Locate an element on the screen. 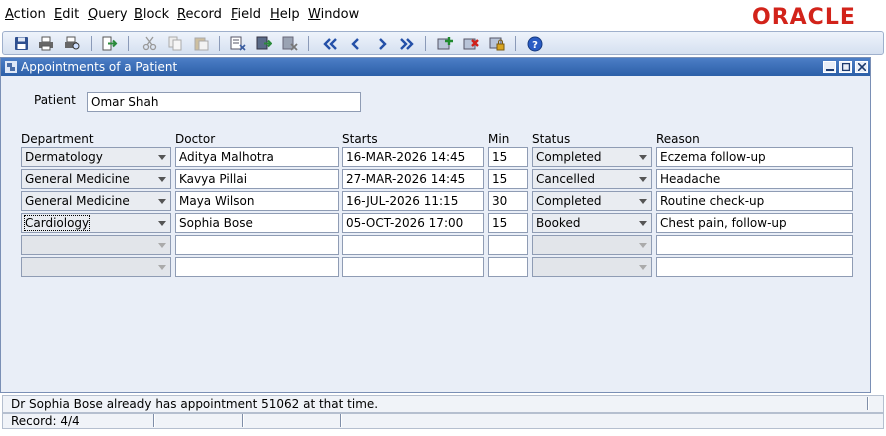  menu-edit: Edit is located at coordinates (66, 14).